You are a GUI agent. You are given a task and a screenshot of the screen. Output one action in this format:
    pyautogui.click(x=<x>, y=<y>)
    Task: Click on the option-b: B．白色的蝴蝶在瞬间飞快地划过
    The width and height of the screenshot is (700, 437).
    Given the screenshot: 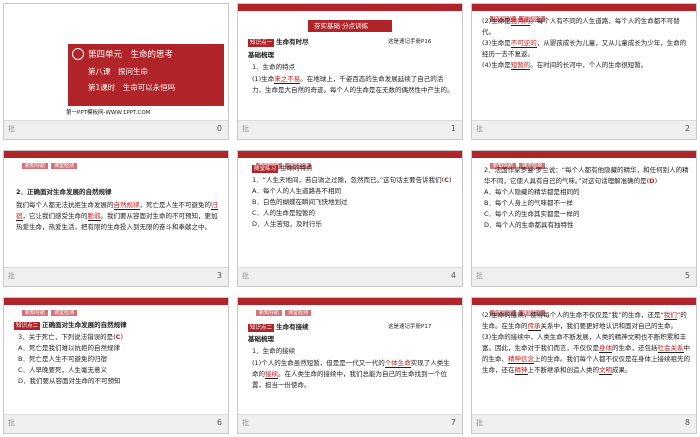 What is the action you would take?
    pyautogui.click(x=300, y=202)
    